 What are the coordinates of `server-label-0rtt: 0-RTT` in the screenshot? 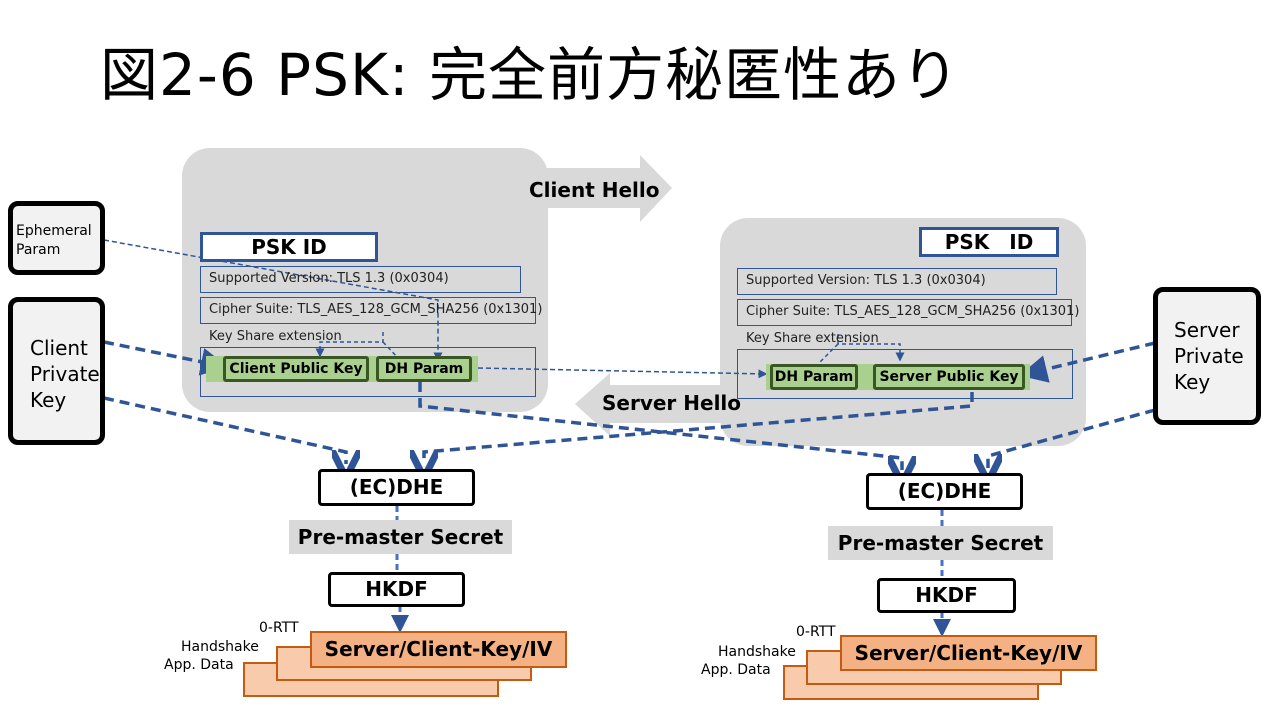 It's located at (816, 632).